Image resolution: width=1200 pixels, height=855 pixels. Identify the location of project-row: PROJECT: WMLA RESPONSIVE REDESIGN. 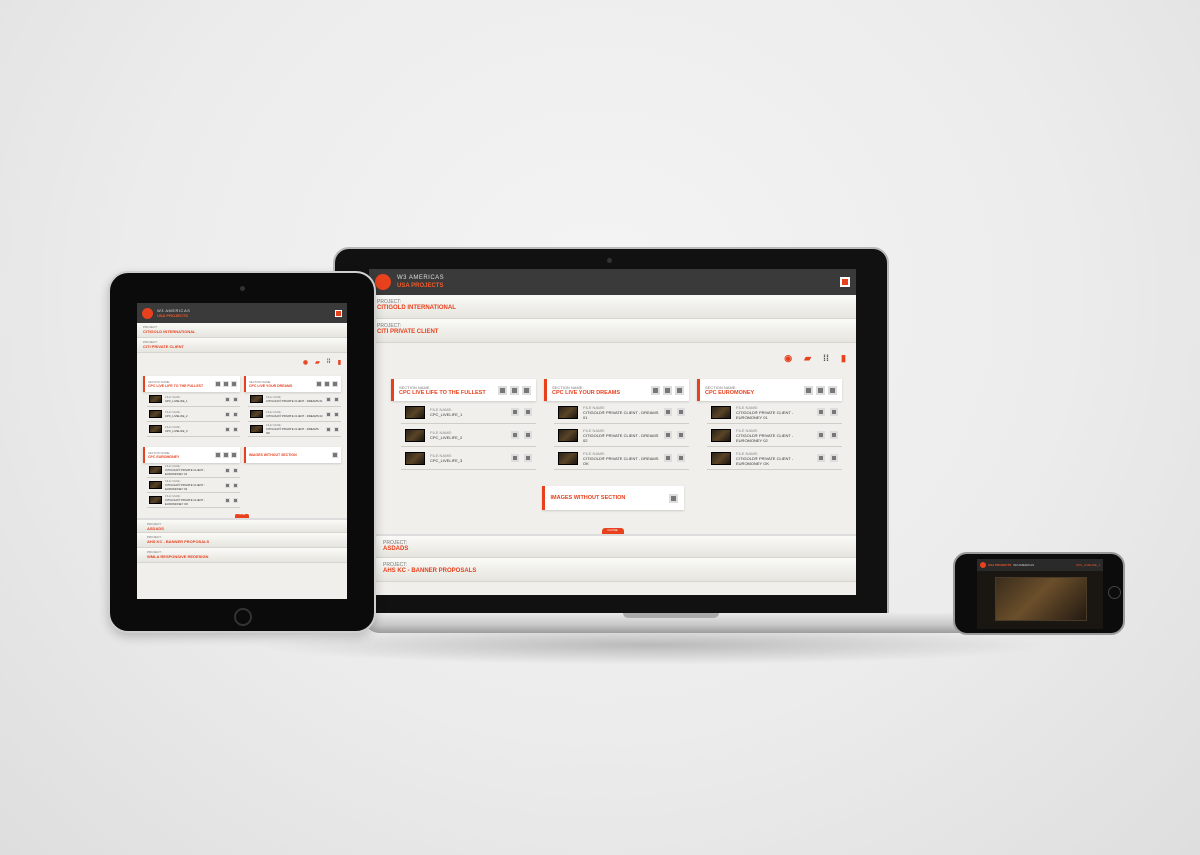
(242, 555).